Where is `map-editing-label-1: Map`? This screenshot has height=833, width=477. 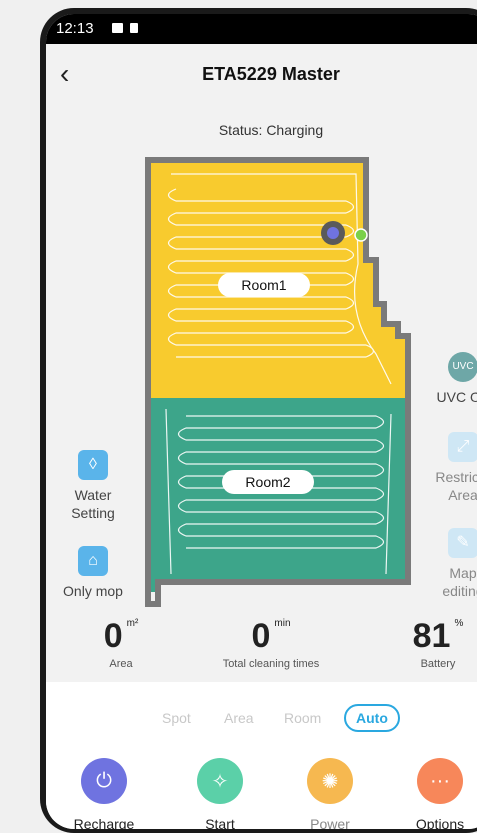 map-editing-label-1: Map is located at coordinates (463, 573).